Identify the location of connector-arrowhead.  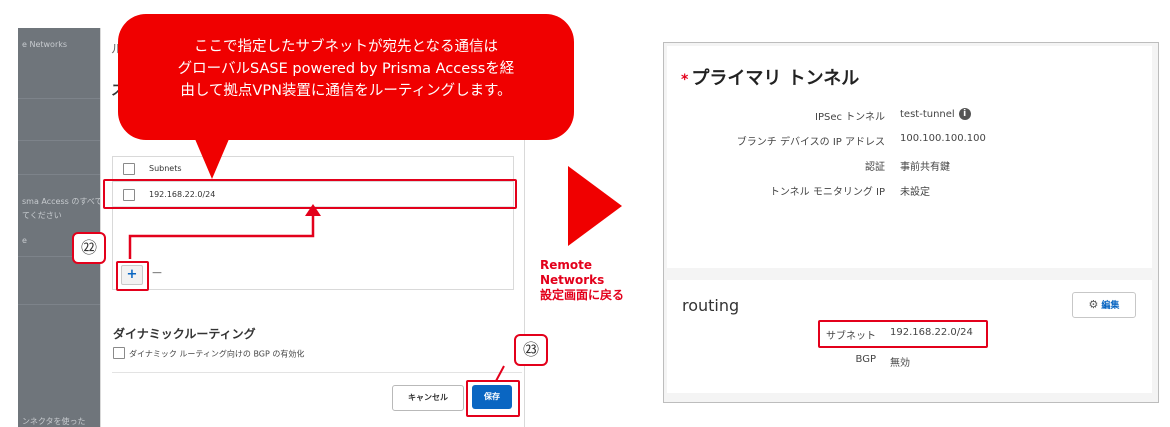
(313, 210).